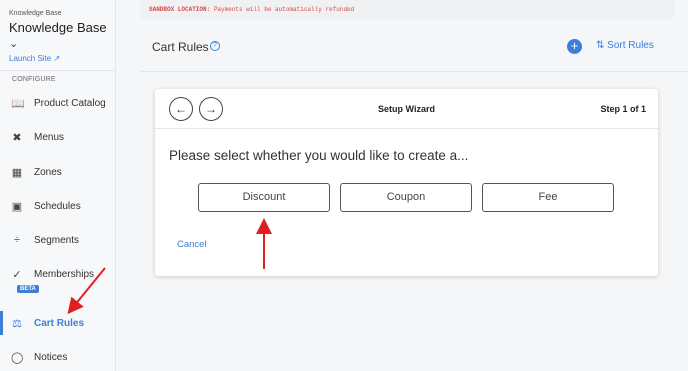 This screenshot has width=688, height=371. I want to click on annotation-arrows, so click(169, 266).